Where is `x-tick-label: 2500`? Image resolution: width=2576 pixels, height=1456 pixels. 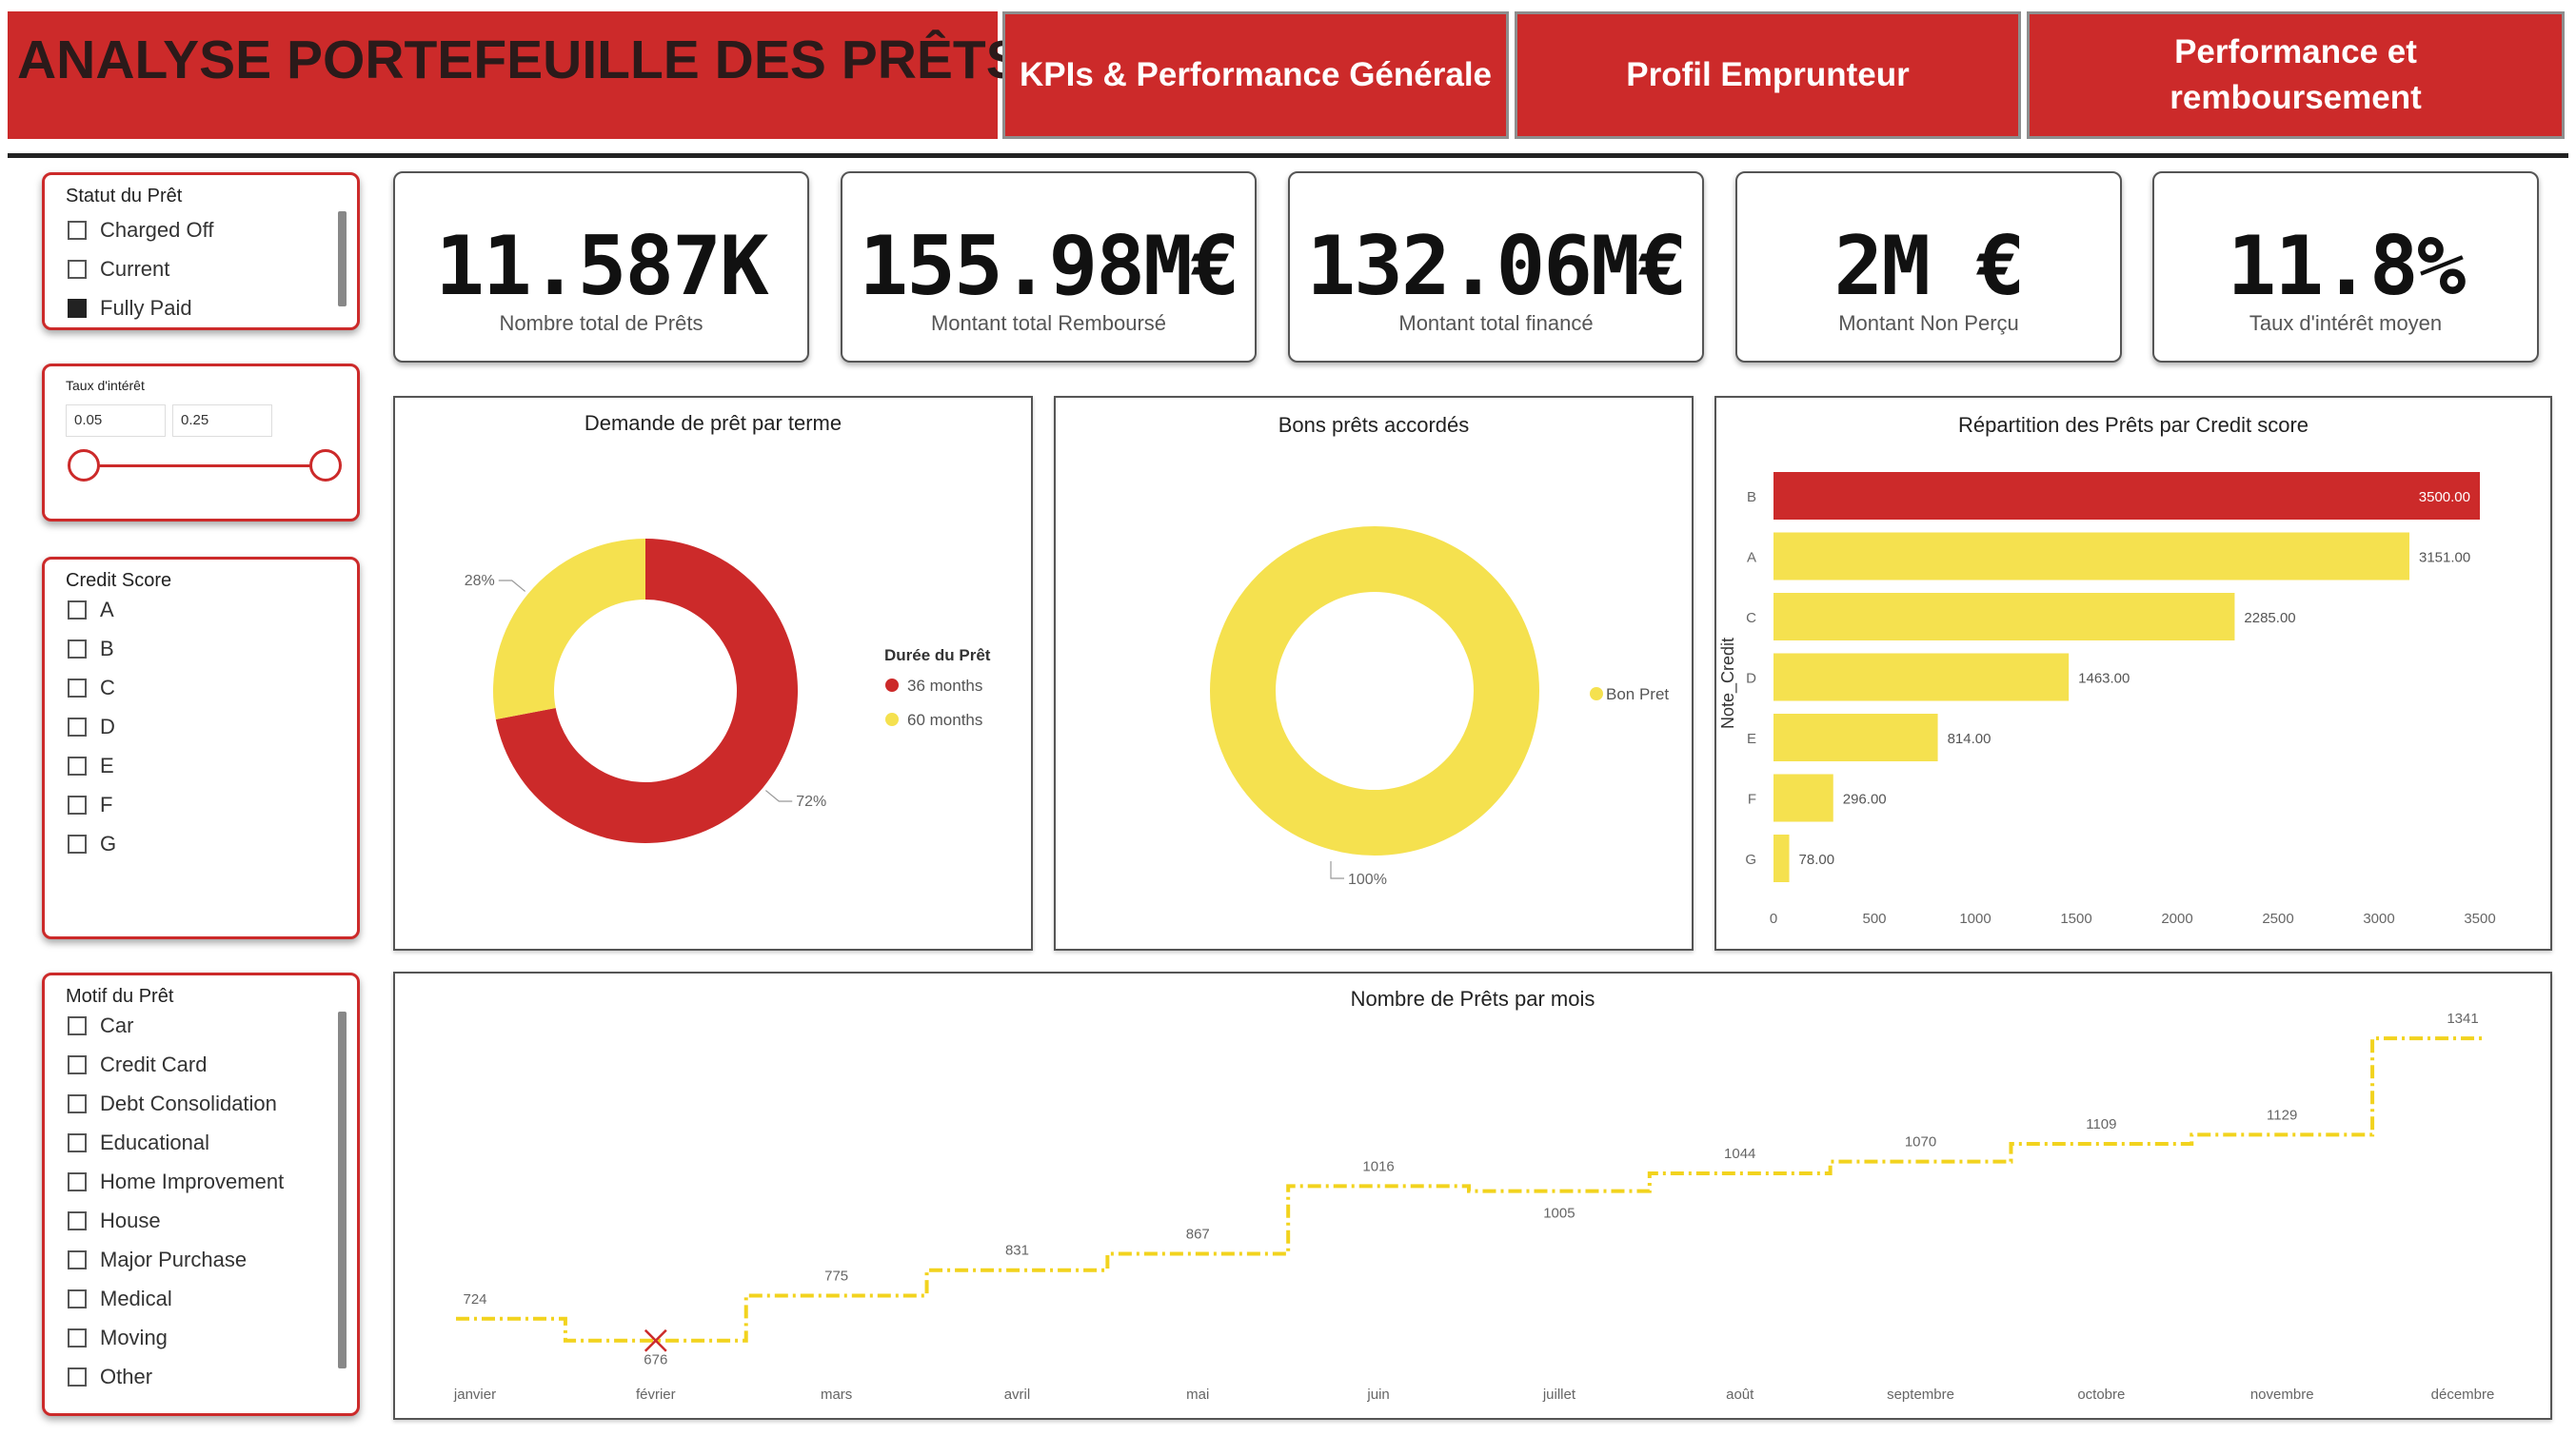 x-tick-label: 2500 is located at coordinates (2277, 919).